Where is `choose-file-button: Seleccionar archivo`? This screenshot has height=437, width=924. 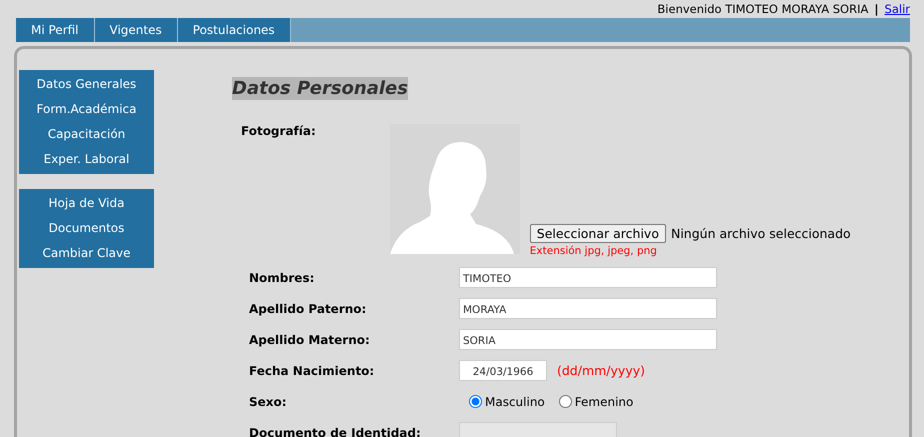 choose-file-button: Seleccionar archivo is located at coordinates (598, 233).